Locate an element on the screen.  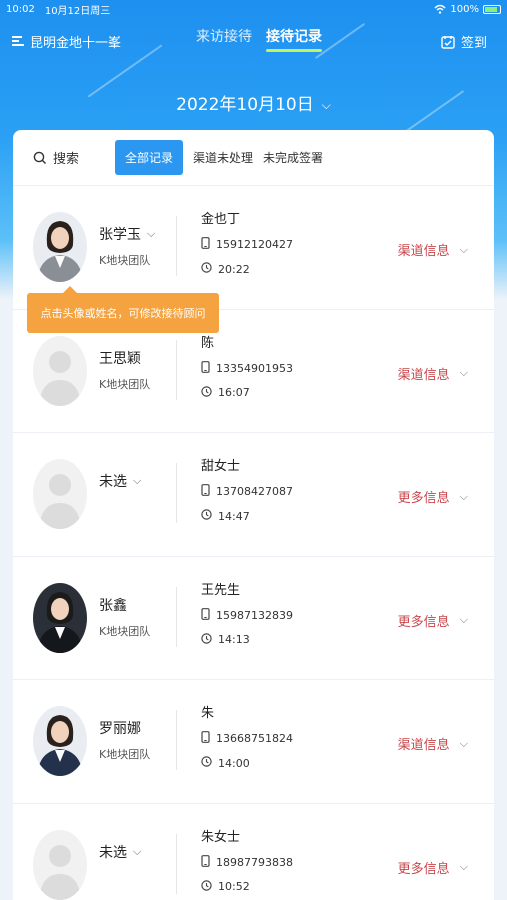
consultant: 张鑫 K地块团队 is located at coordinates (124, 617).